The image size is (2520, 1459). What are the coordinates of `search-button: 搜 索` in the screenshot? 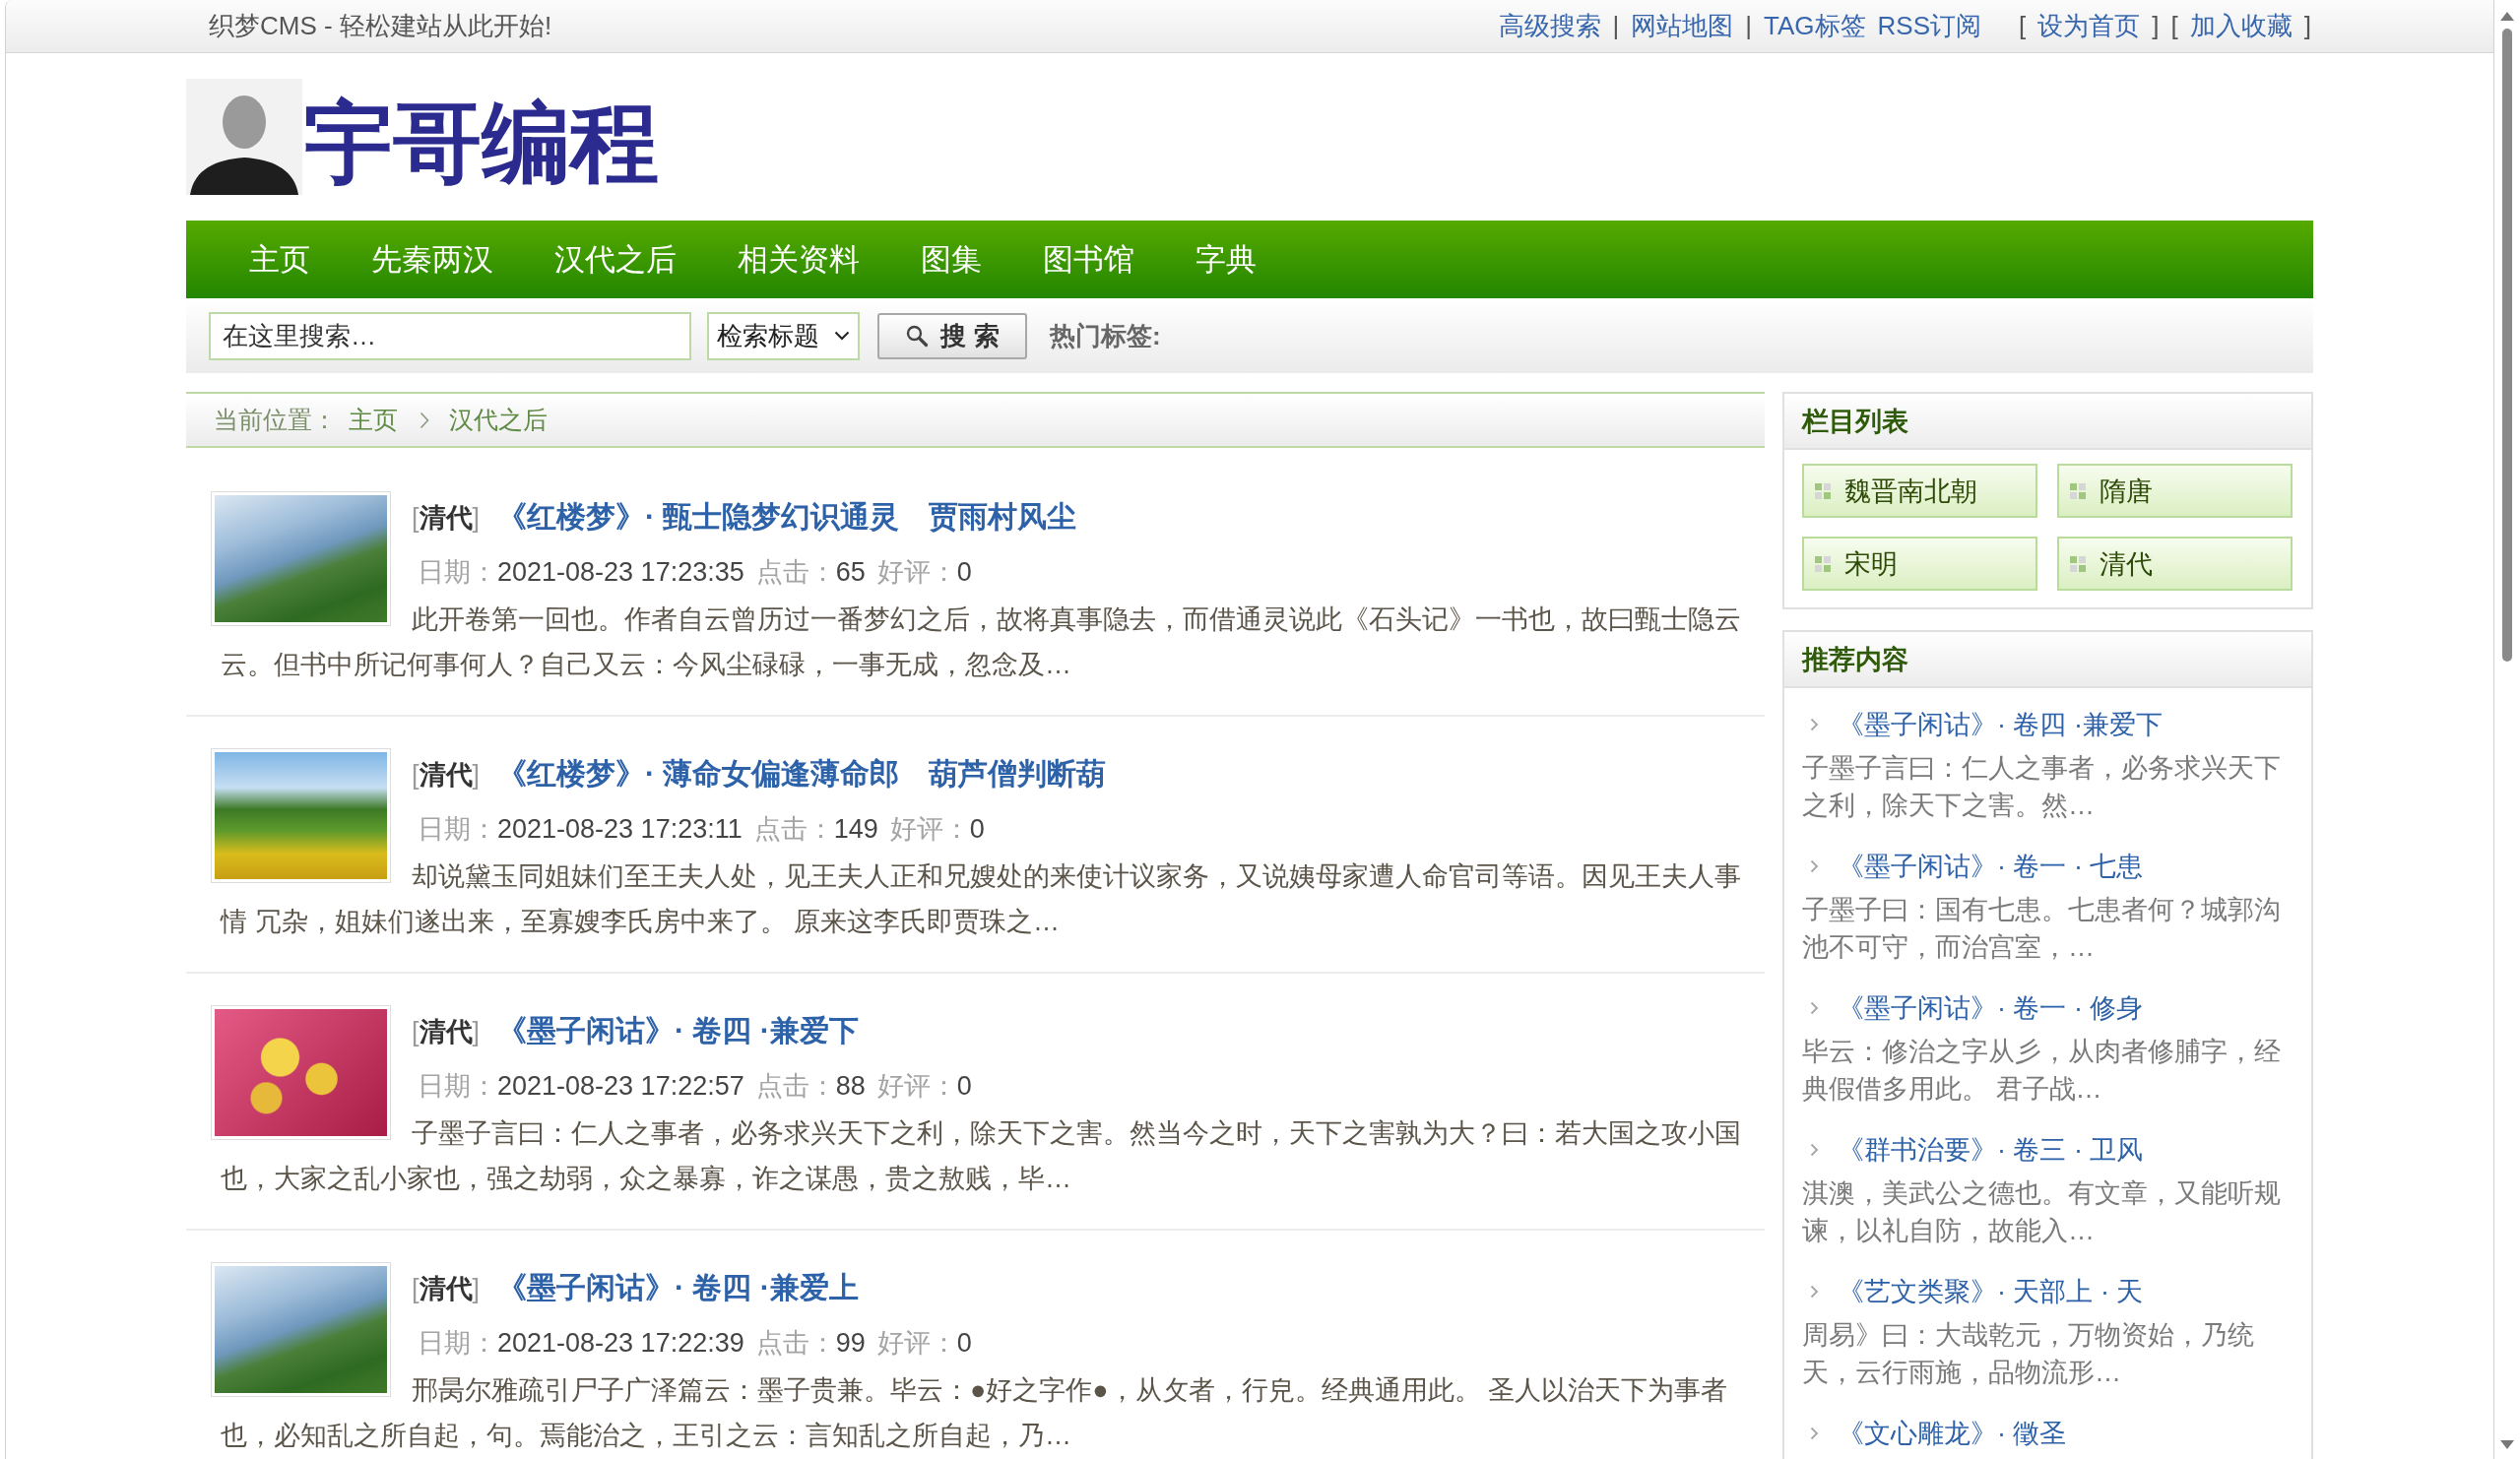 It's located at (952, 335).